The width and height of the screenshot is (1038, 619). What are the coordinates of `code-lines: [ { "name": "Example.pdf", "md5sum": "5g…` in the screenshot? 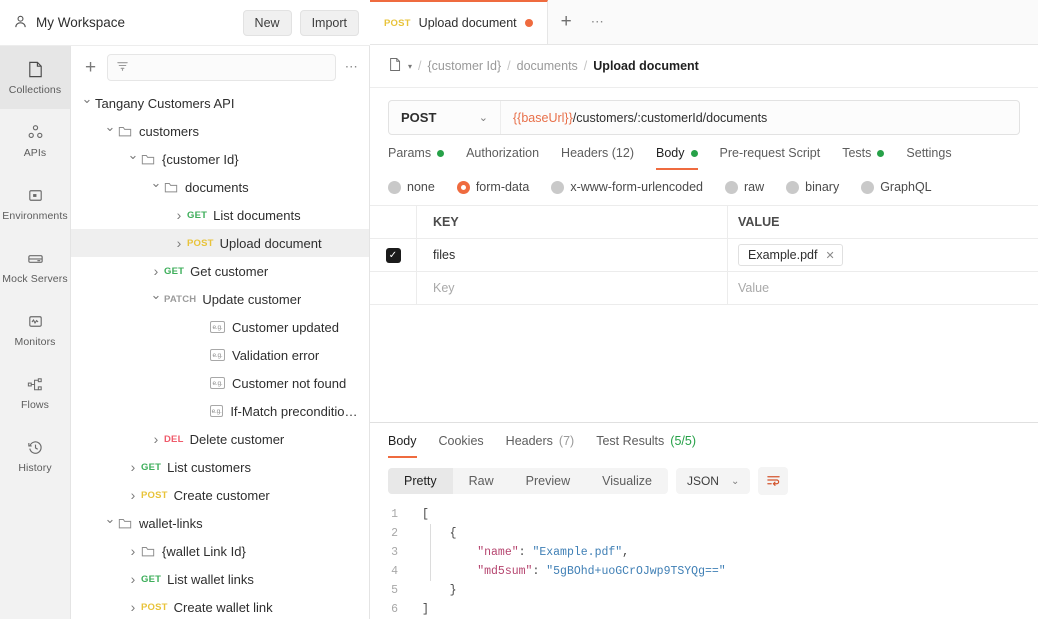 It's located at (723, 562).